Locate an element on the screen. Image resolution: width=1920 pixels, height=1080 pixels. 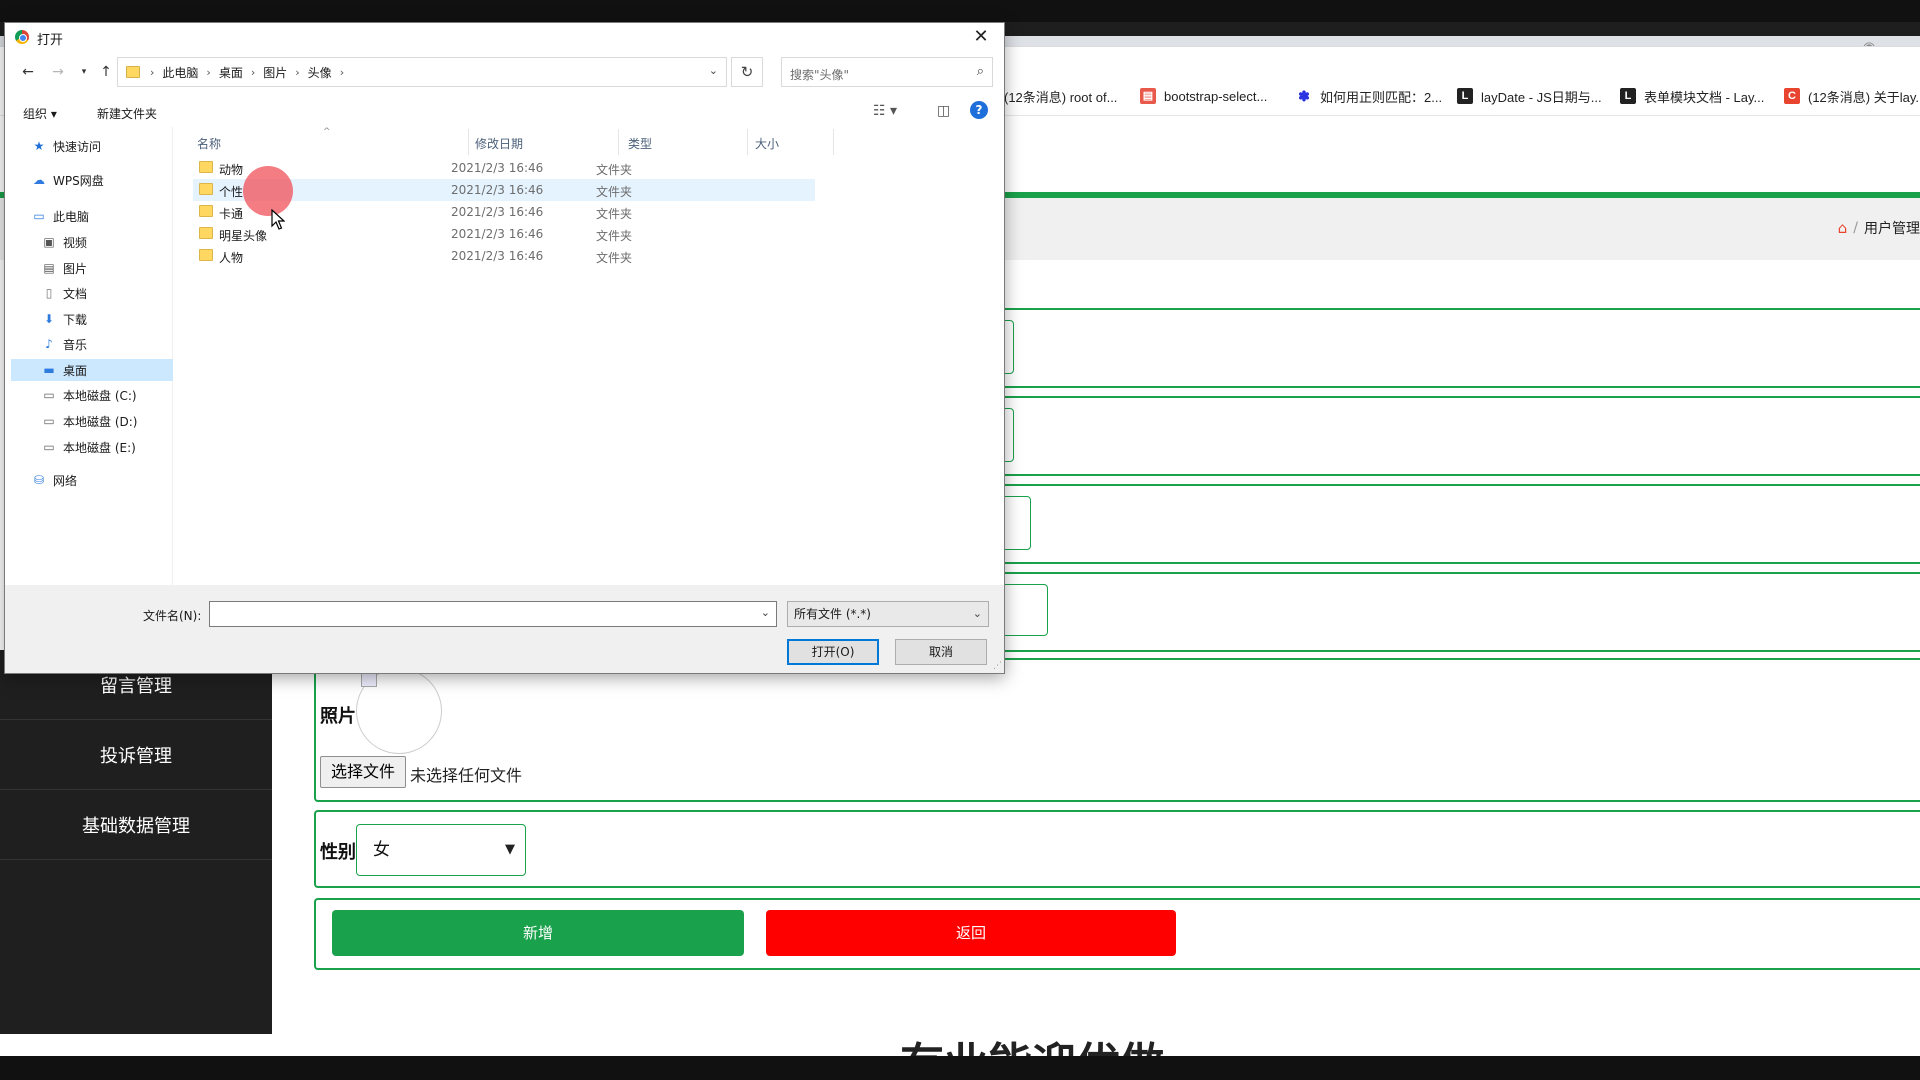
add-button: 新增 is located at coordinates (538, 933).